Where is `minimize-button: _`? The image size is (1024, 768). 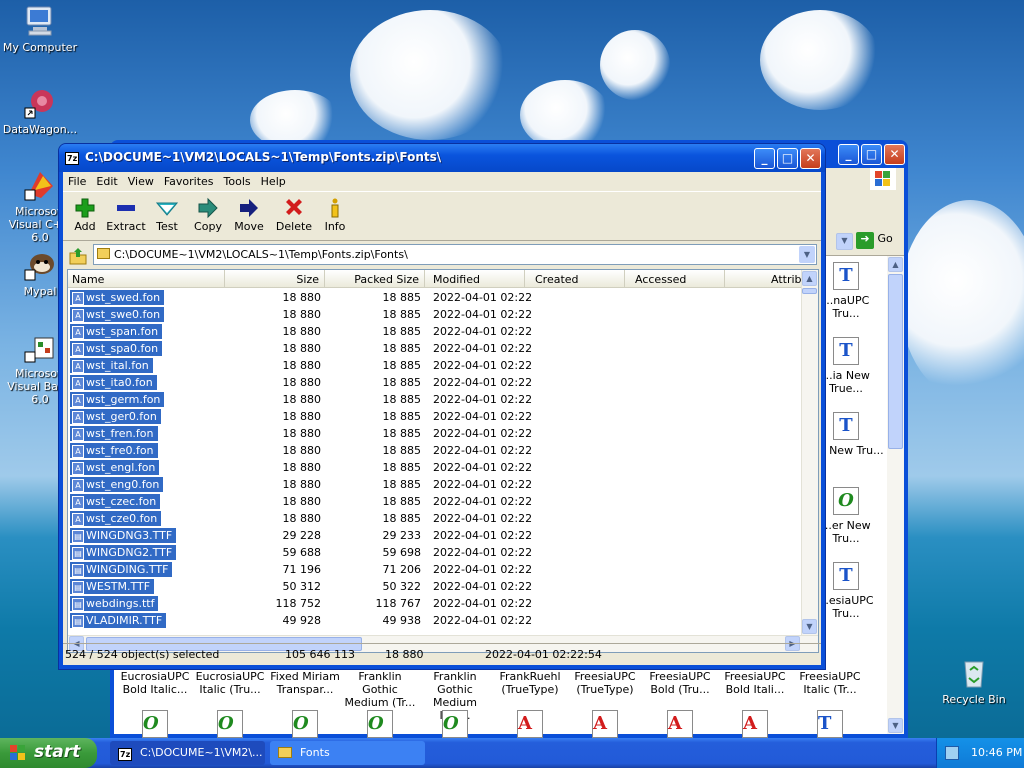
minimize-button: _ is located at coordinates (764, 158).